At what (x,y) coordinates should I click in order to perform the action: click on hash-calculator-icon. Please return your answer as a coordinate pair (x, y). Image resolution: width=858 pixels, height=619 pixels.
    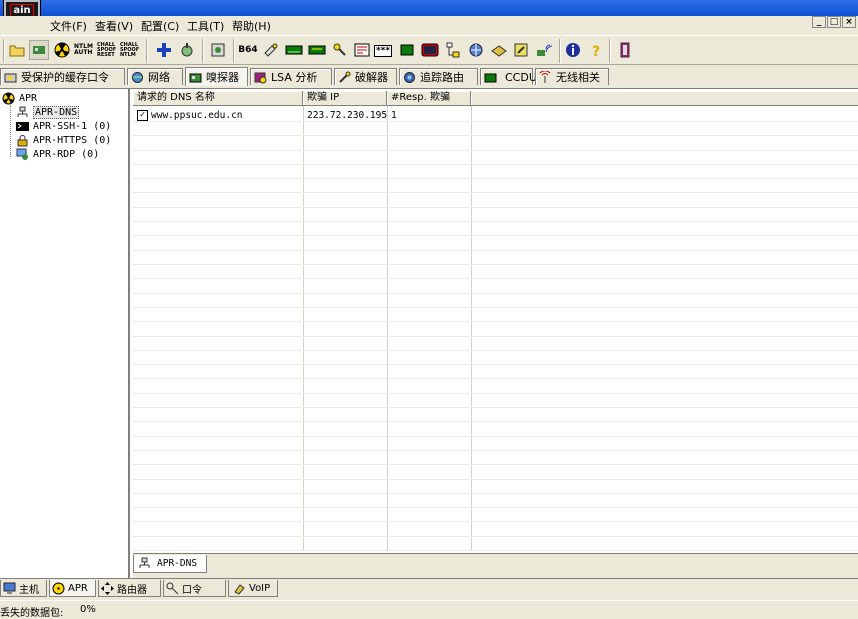
    Looking at the image, I should click on (271, 50).